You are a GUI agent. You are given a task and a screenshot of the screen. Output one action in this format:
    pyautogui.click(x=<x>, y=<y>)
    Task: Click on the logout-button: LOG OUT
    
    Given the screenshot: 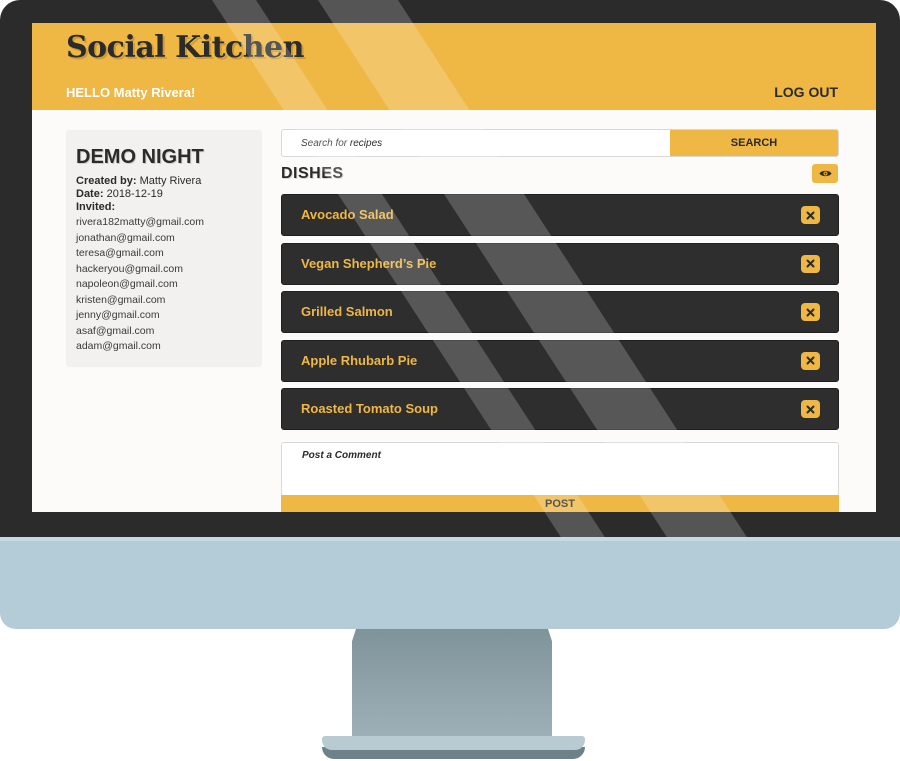 What is the action you would take?
    pyautogui.click(x=806, y=92)
    